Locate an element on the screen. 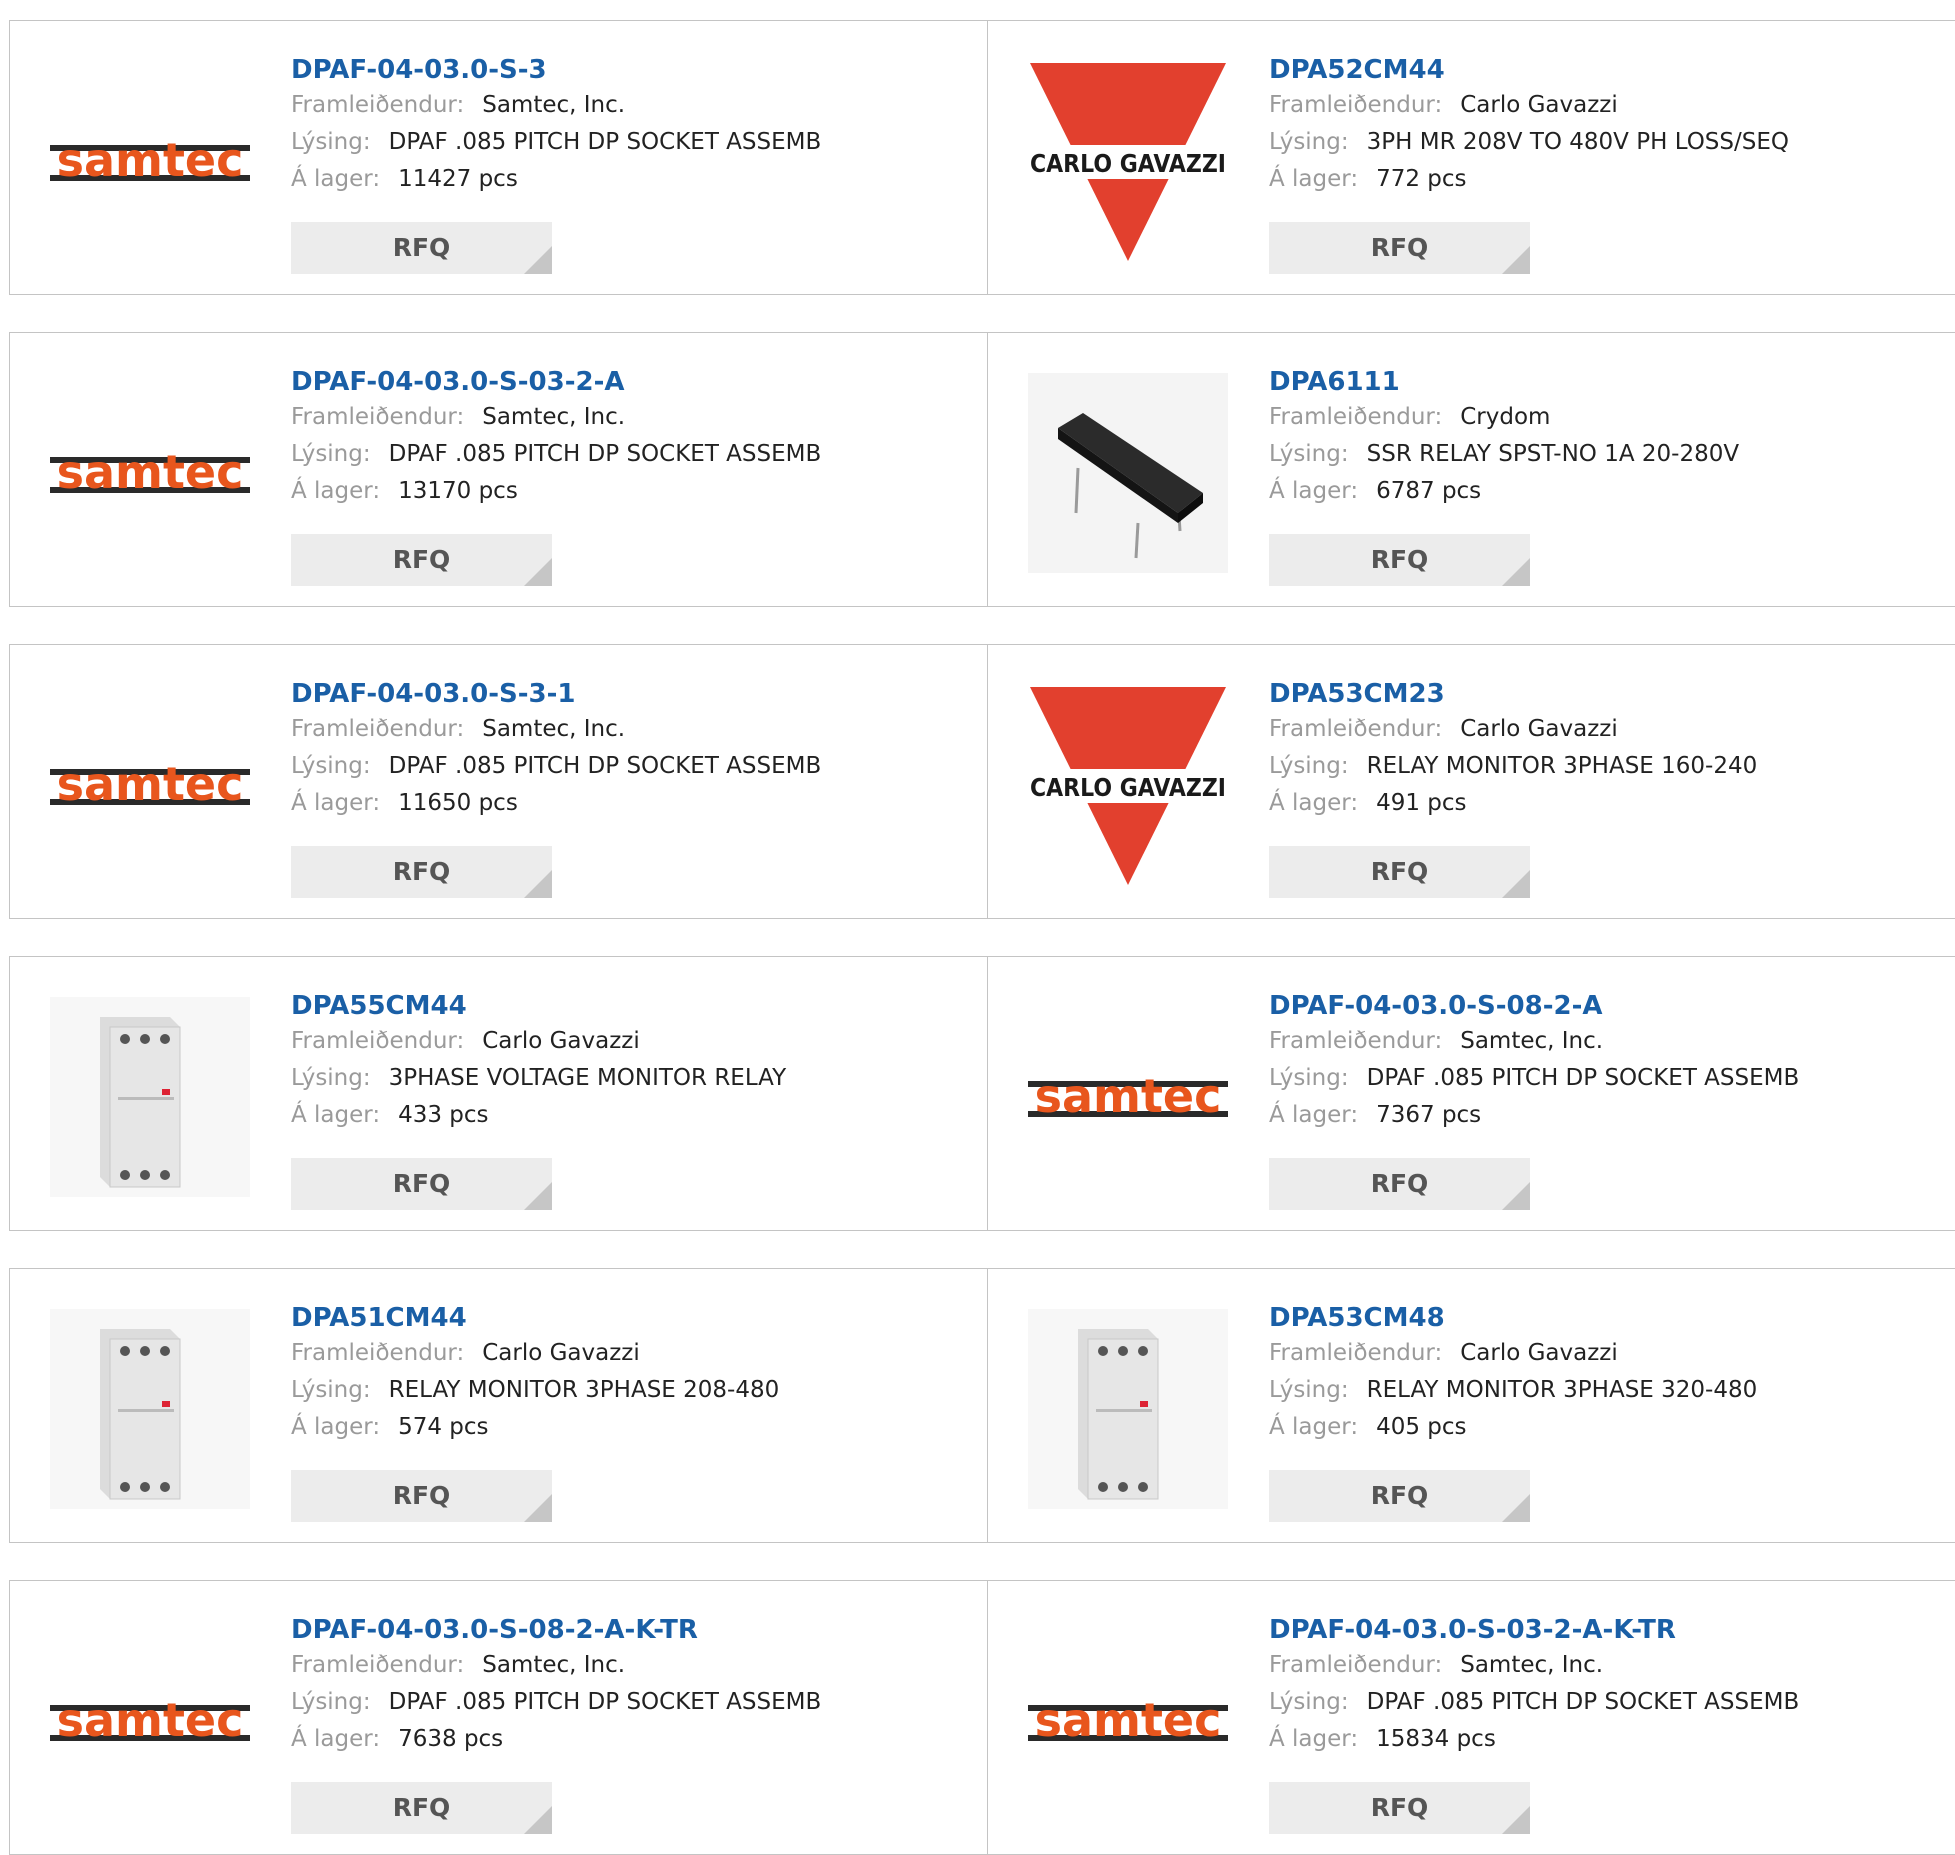  part-number-link: DPA53CM48 is located at coordinates (1612, 1318).